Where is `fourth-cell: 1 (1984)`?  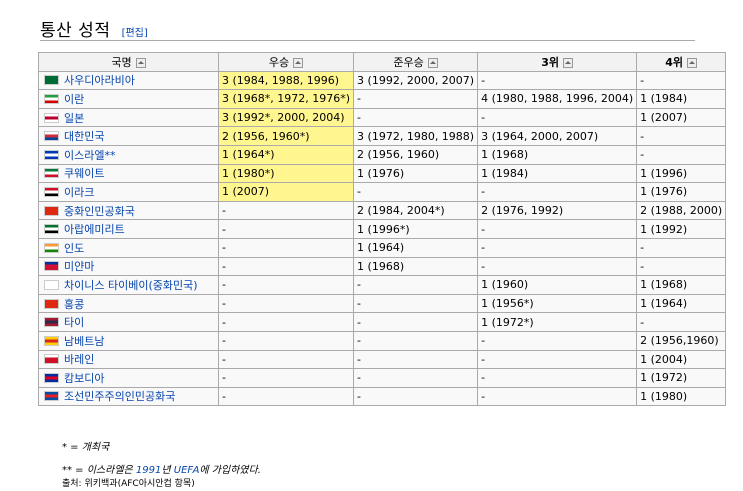
fourth-cell: 1 (1984) is located at coordinates (681, 99).